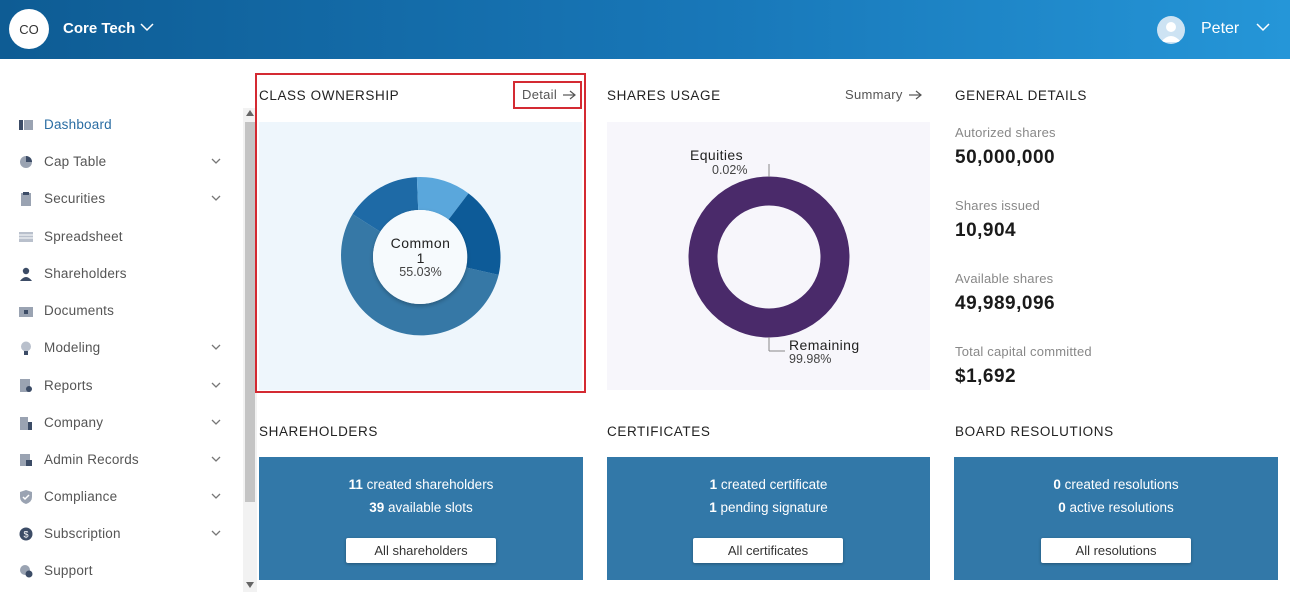  Describe the element at coordinates (85, 273) in the screenshot. I see `sidebar-item-label: Shareholders` at that location.